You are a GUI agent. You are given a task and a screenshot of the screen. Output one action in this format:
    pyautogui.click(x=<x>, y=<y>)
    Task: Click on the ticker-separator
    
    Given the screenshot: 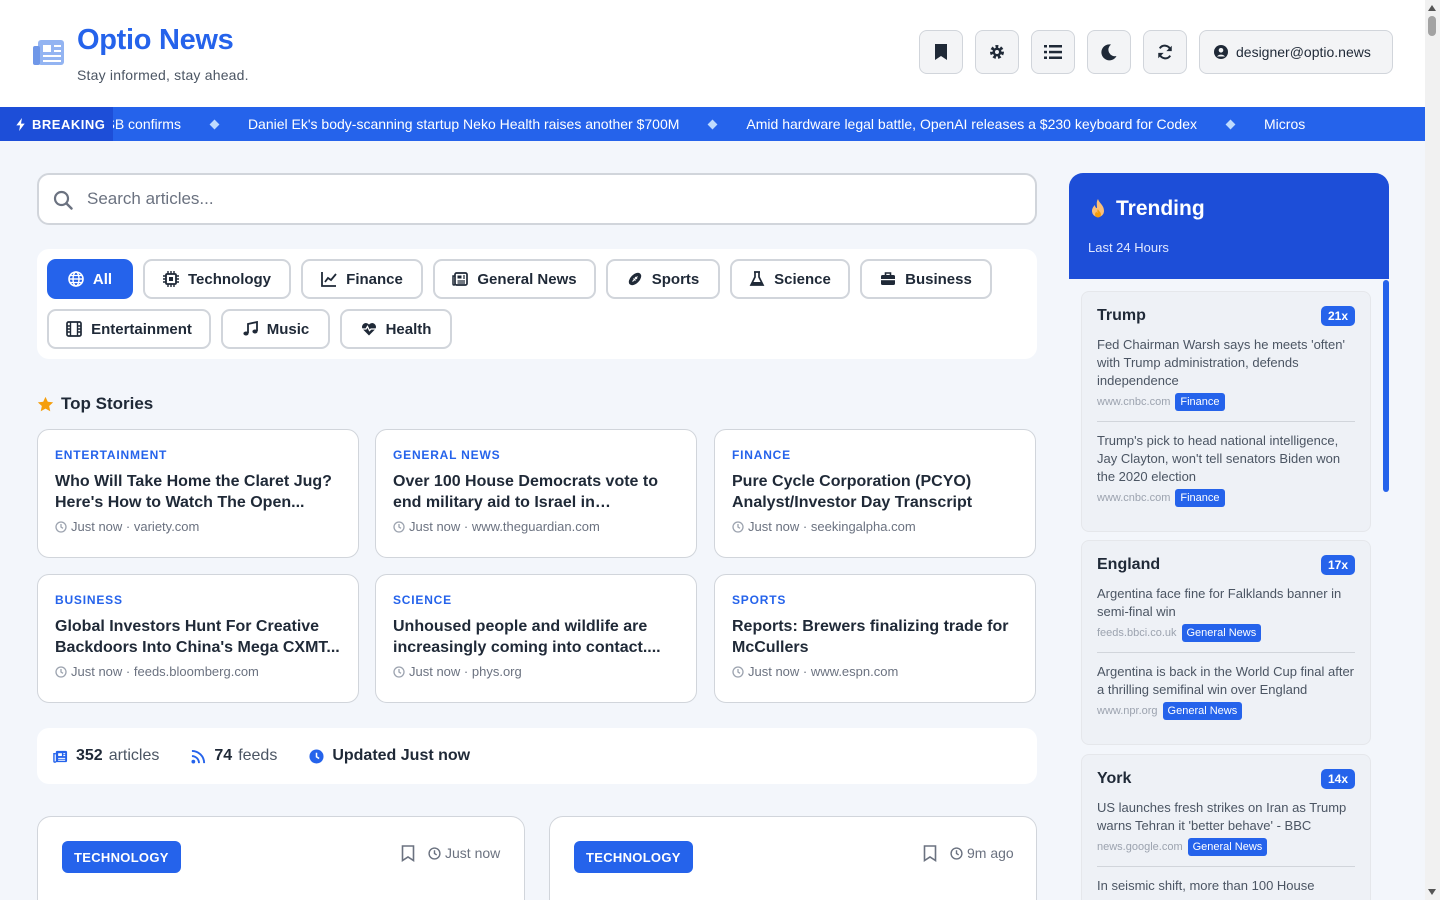 What is the action you would take?
    pyautogui.click(x=1230, y=124)
    